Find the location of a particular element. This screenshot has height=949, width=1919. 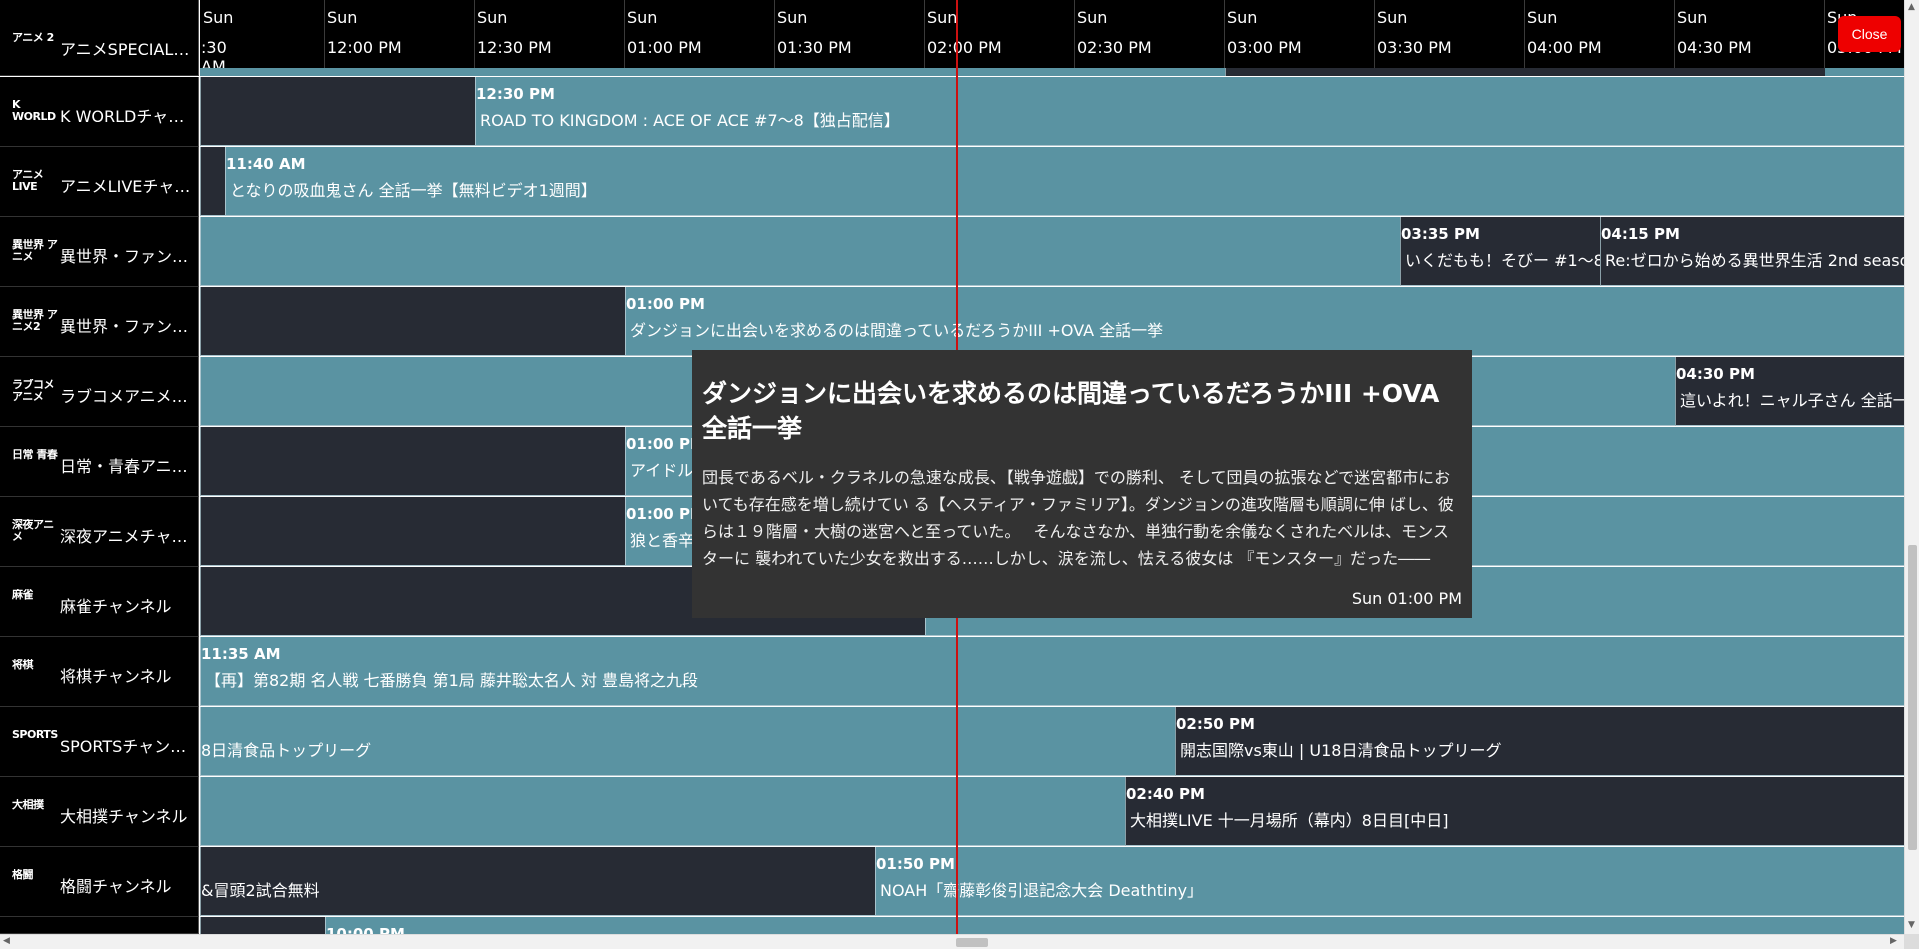

channel-cell: 麻雀 麻雀チャンネル is located at coordinates (99, 602).